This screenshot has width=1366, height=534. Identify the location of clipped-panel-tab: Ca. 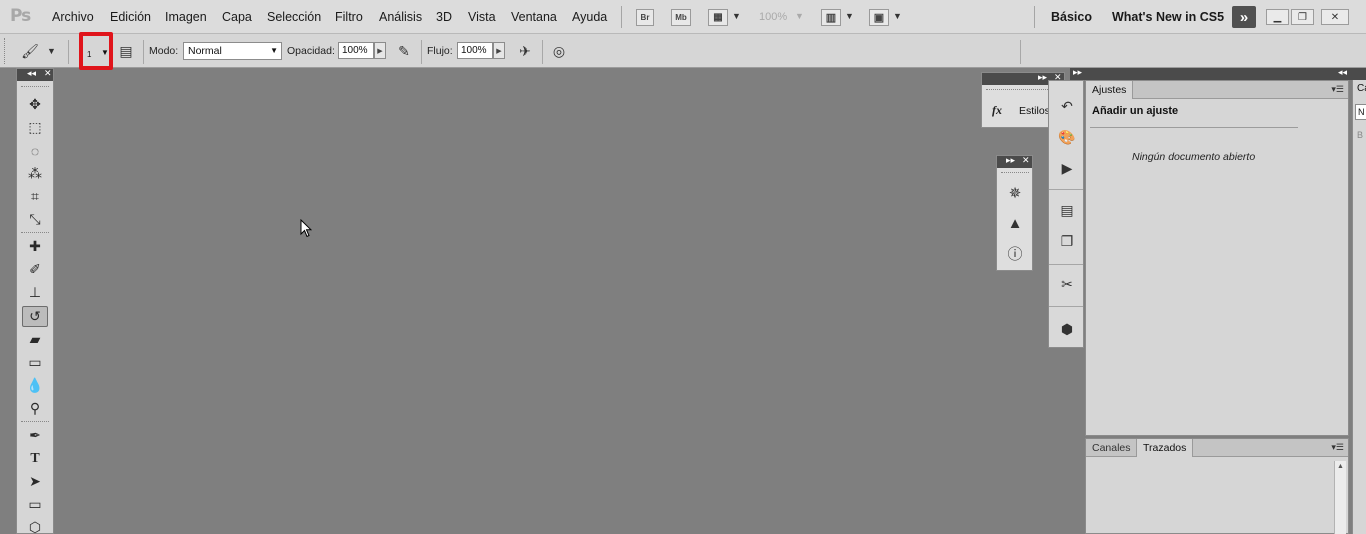
(1361, 88).